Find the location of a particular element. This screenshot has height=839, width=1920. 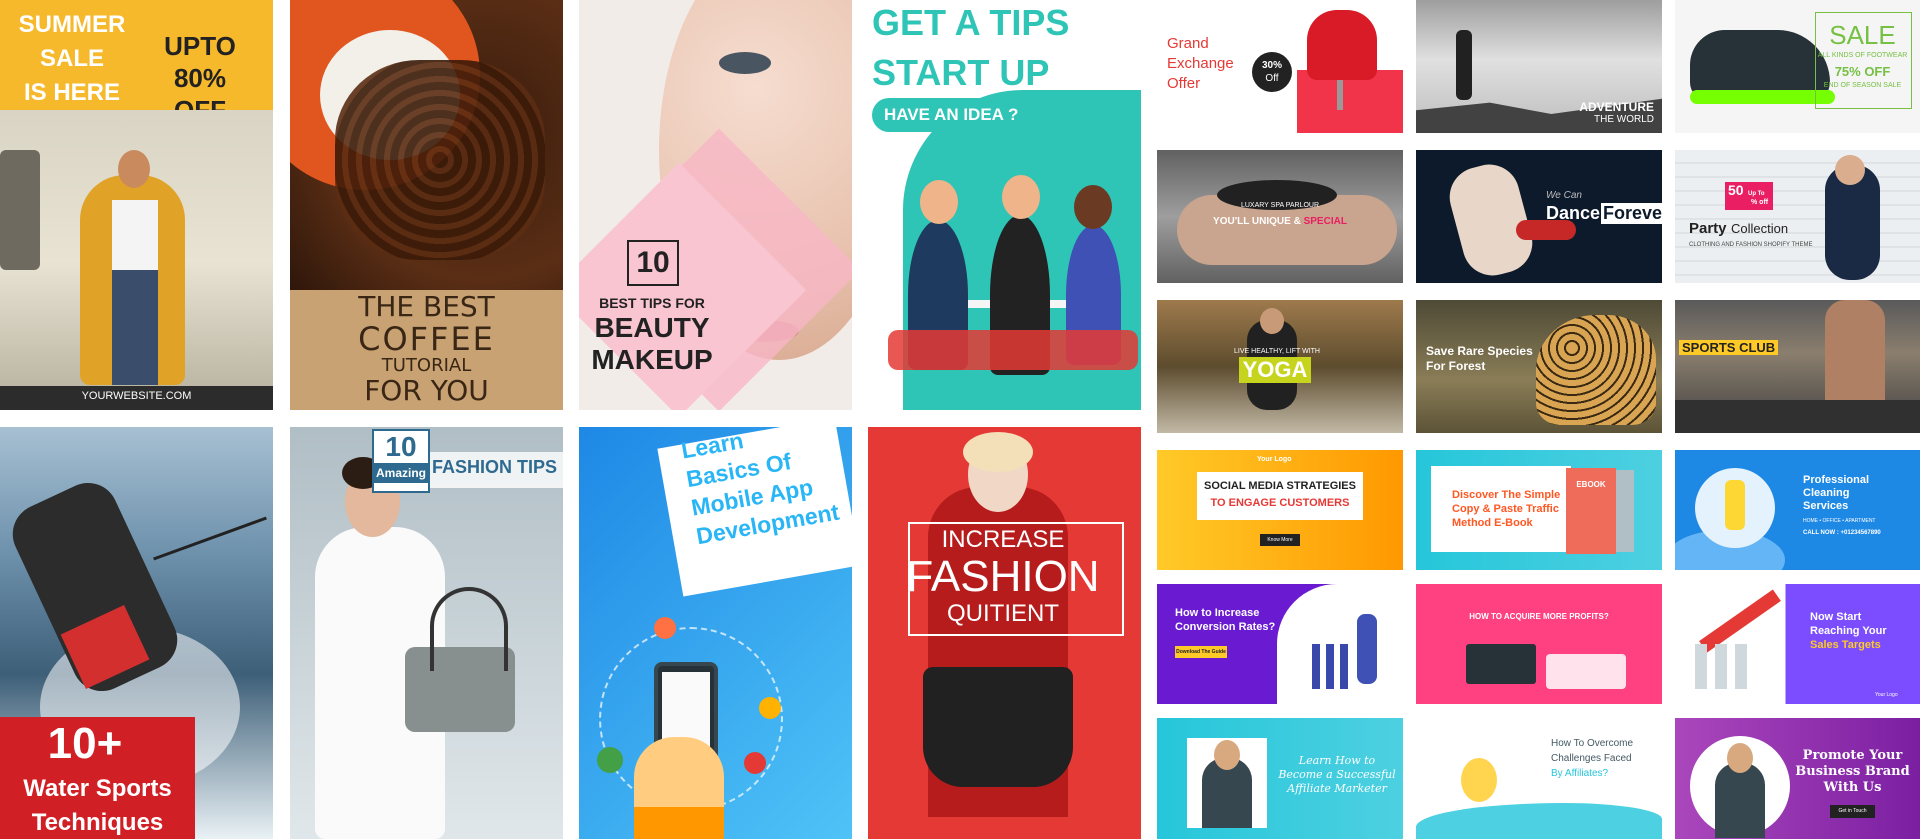

model-hair is located at coordinates (998, 452).